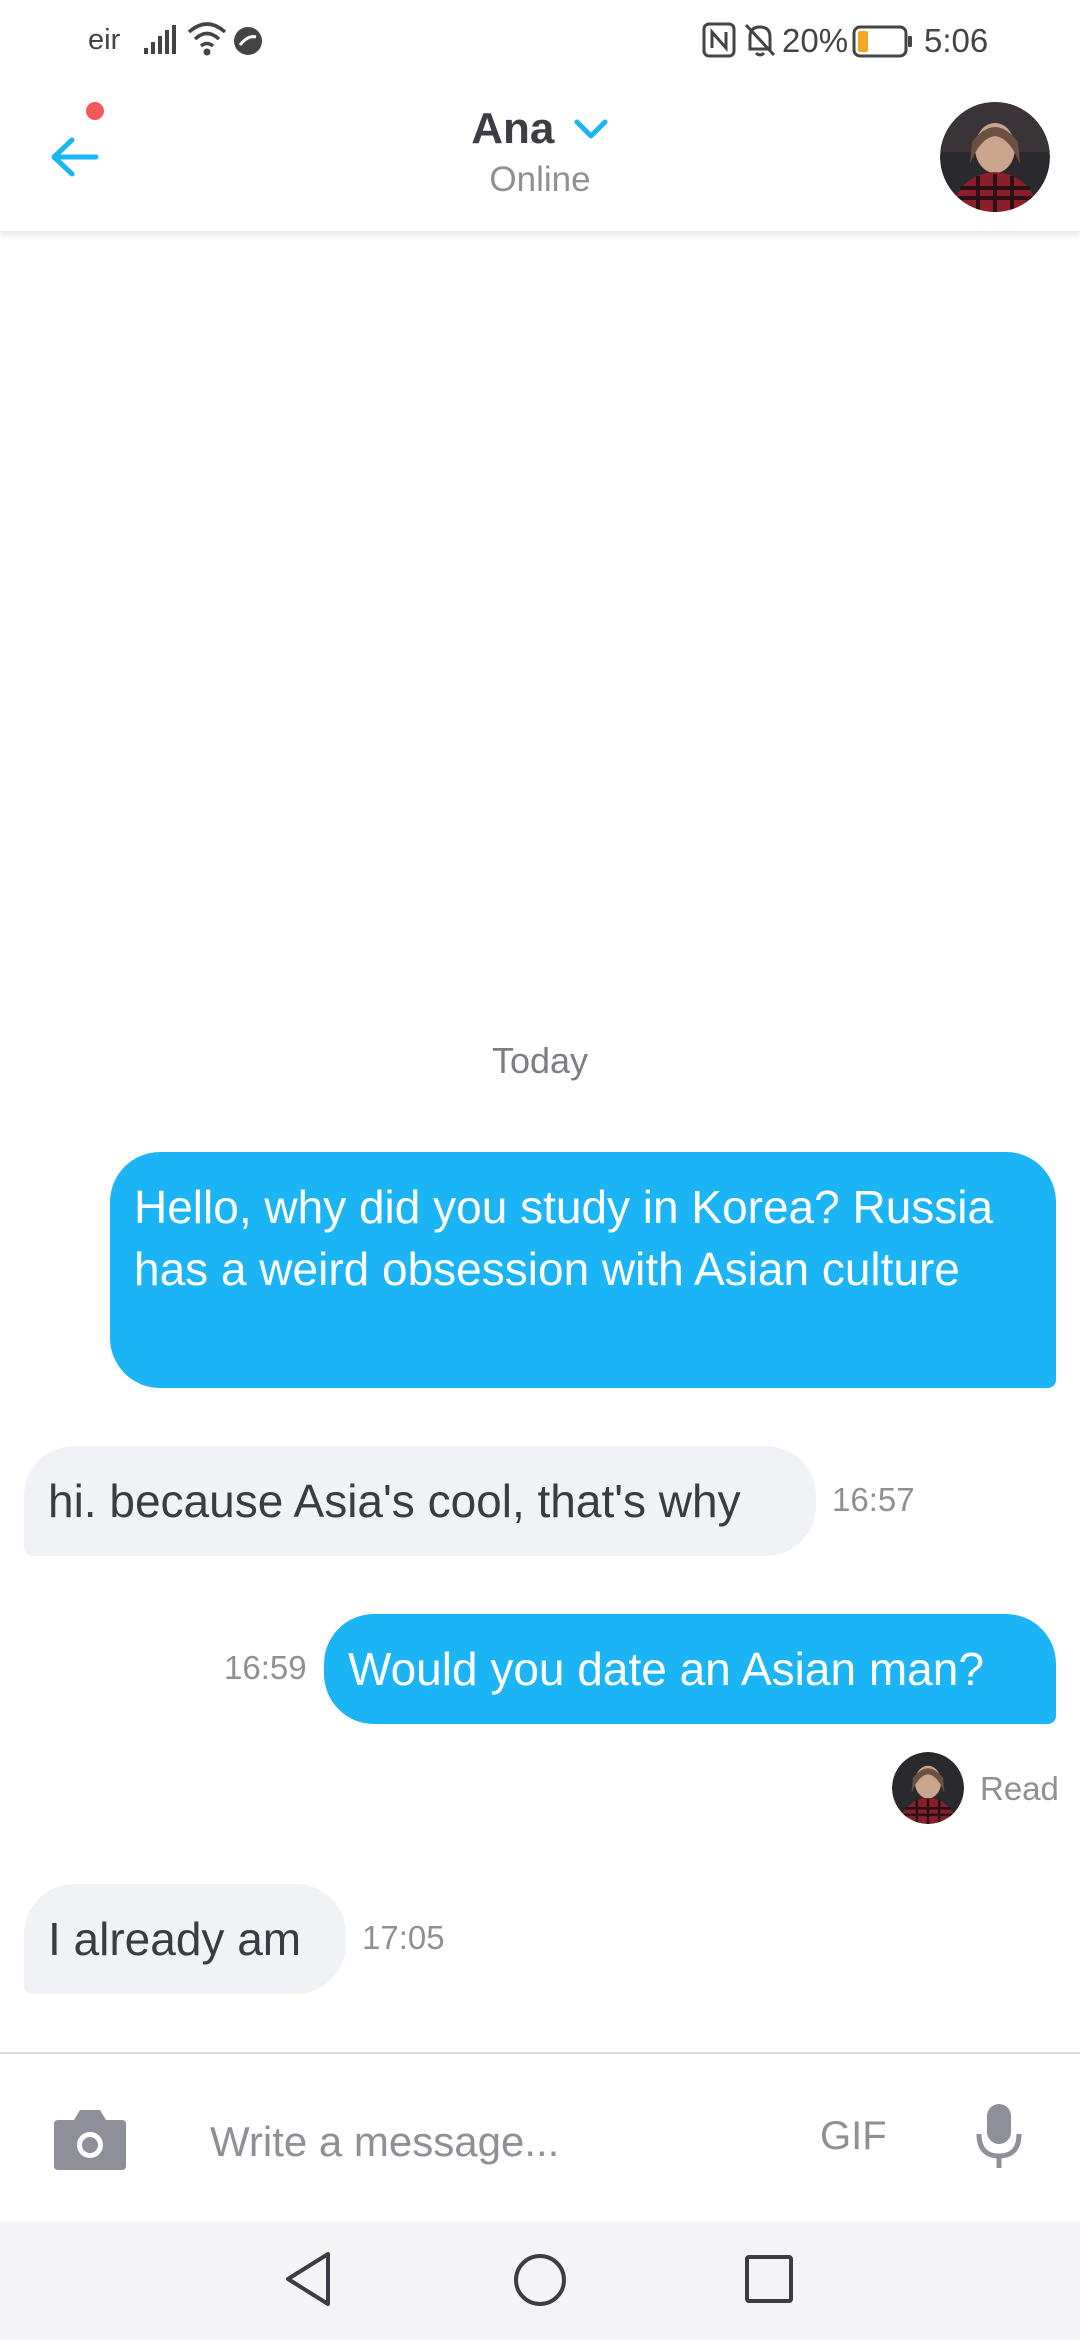 This screenshot has height=2340, width=1080. What do you see at coordinates (403, 1937) in the screenshot?
I see `message-timestamp: 17:05` at bounding box center [403, 1937].